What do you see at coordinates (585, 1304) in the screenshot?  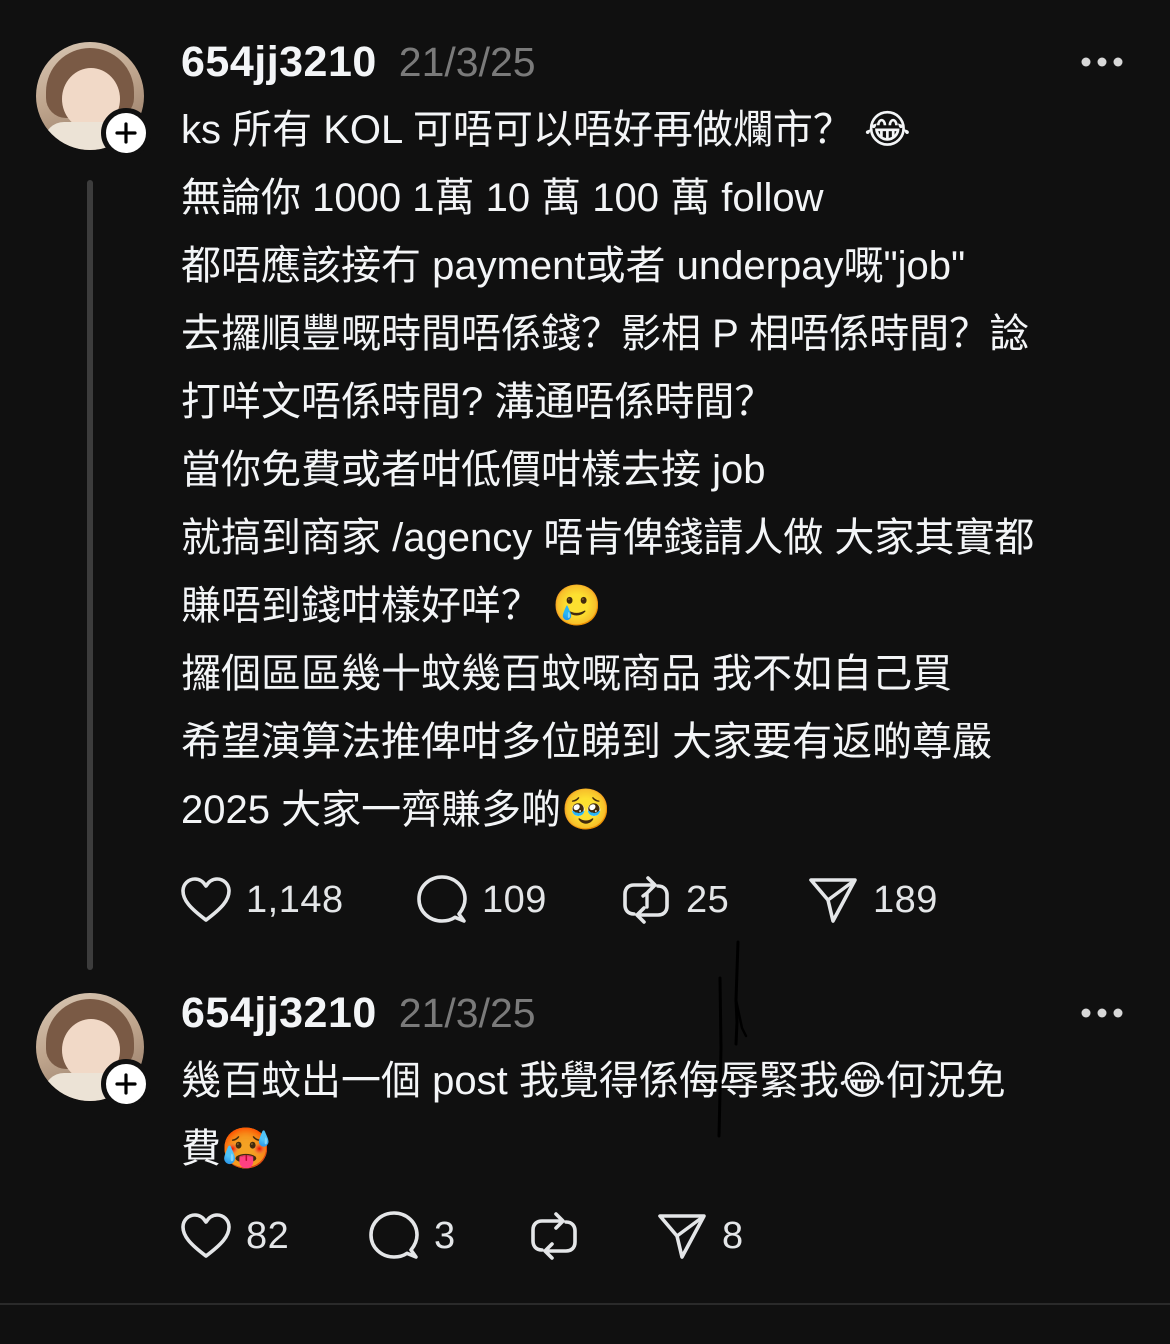 I see `divider` at bounding box center [585, 1304].